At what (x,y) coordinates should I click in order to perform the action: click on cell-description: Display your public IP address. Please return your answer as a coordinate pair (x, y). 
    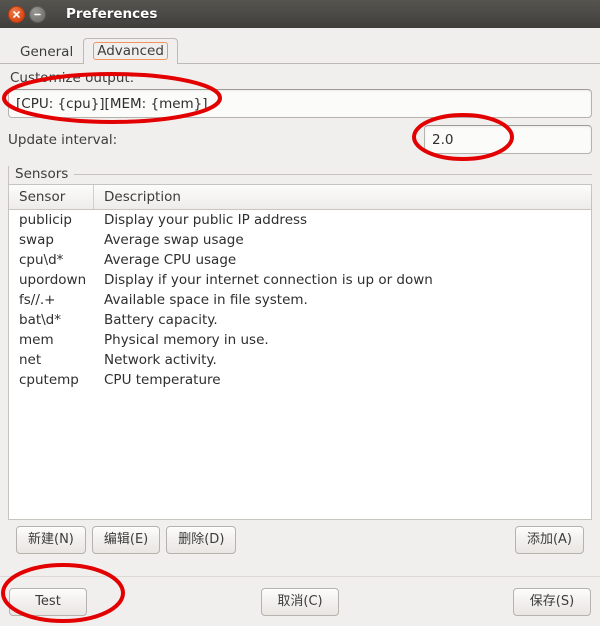
    Looking at the image, I should click on (206, 220).